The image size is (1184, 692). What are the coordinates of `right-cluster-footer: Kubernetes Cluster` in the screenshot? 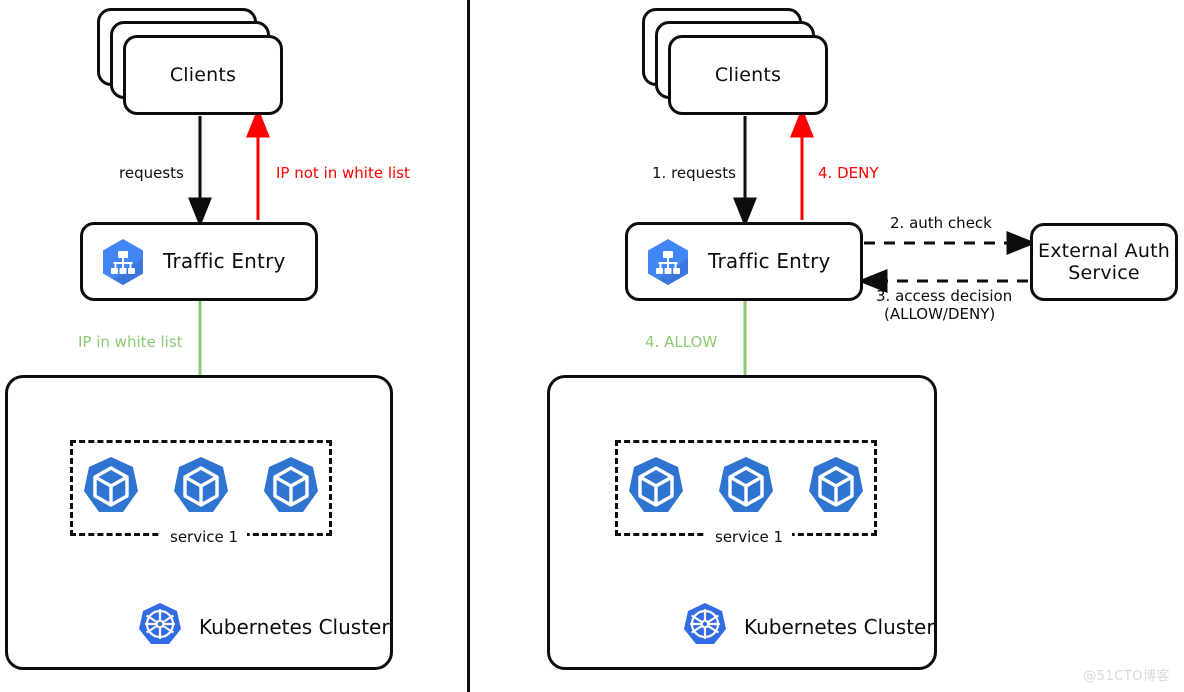 It's located at (808, 626).